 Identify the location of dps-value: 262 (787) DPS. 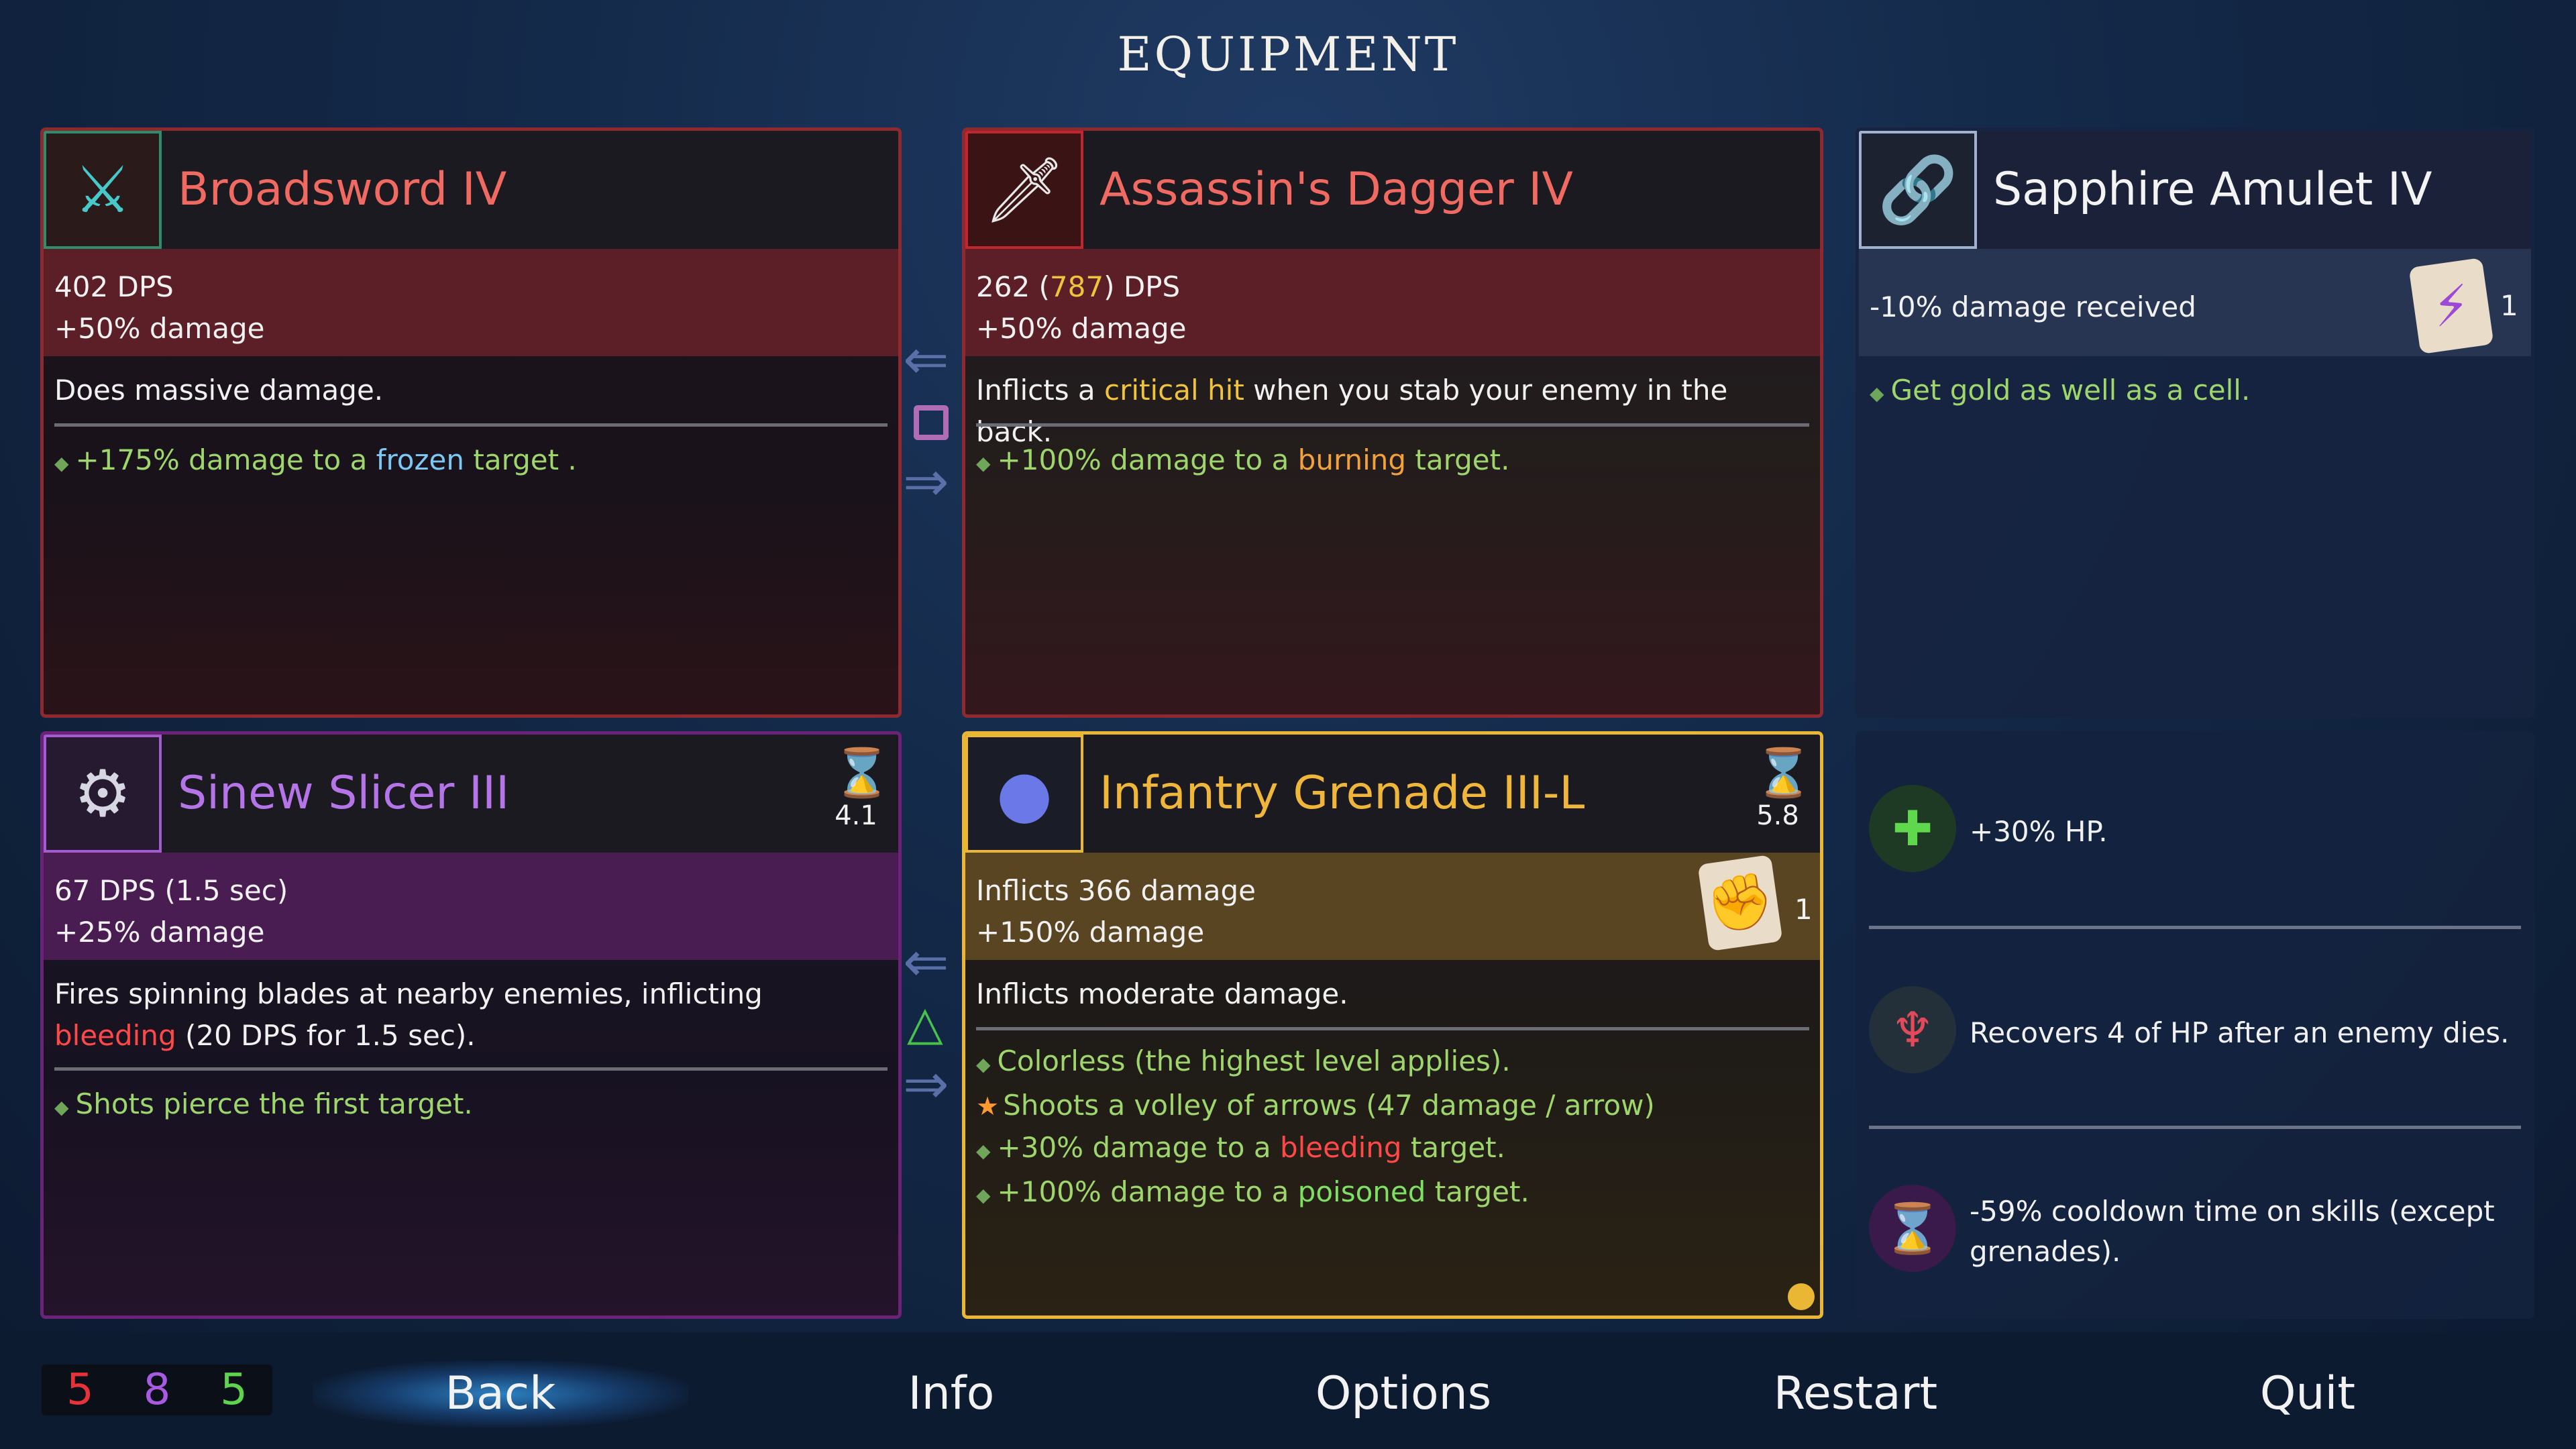
(1078, 286).